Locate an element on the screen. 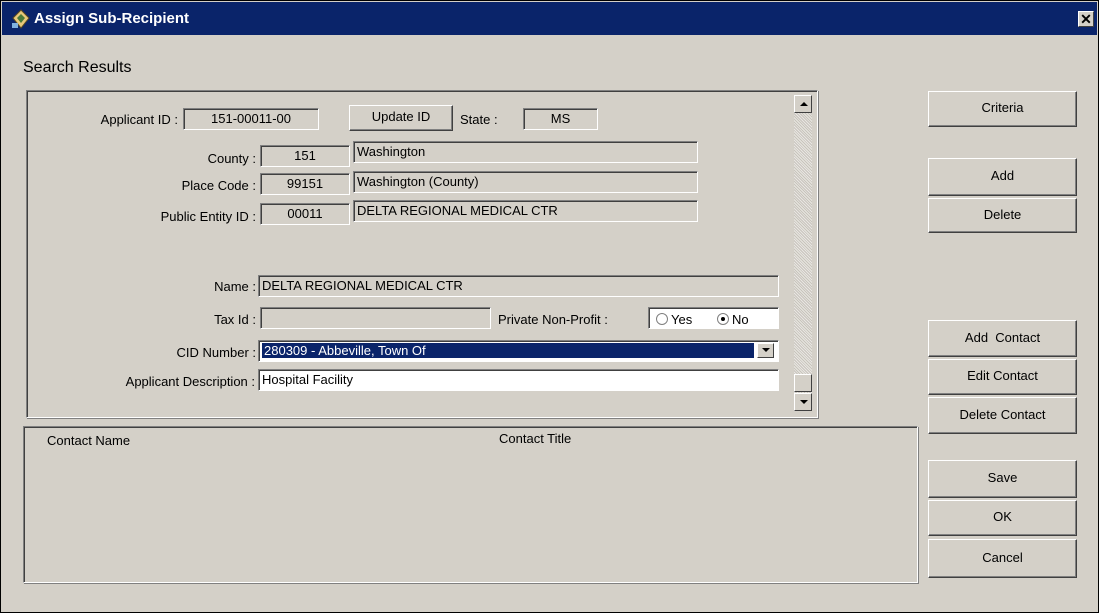  applicant-description-field: Hospital Facility is located at coordinates (518, 380).